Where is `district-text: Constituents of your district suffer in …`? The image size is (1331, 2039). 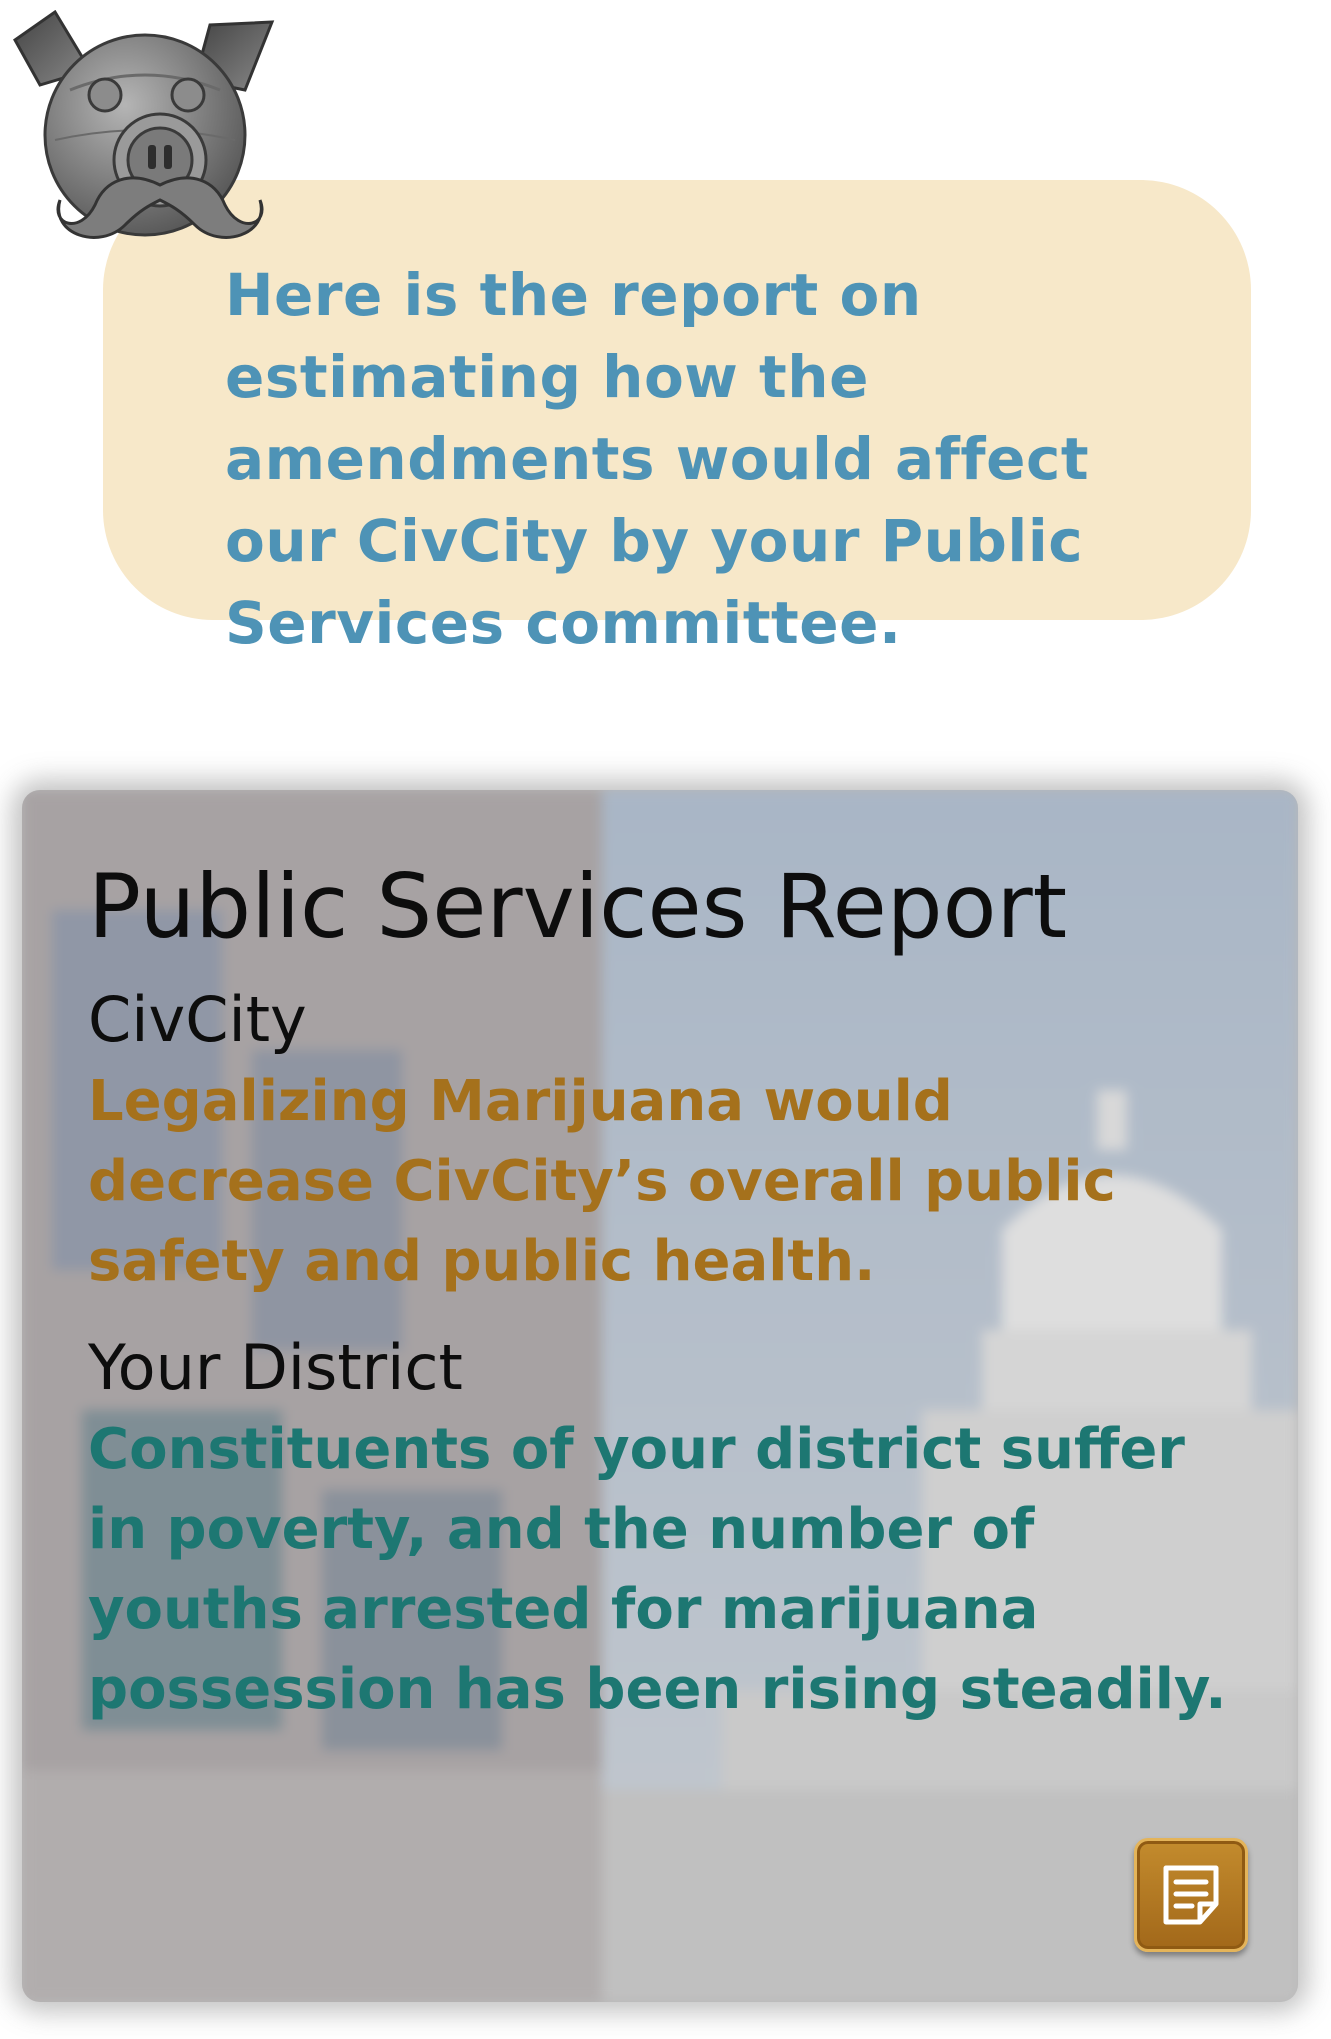 district-text: Constituents of your district suffer in … is located at coordinates (657, 1569).